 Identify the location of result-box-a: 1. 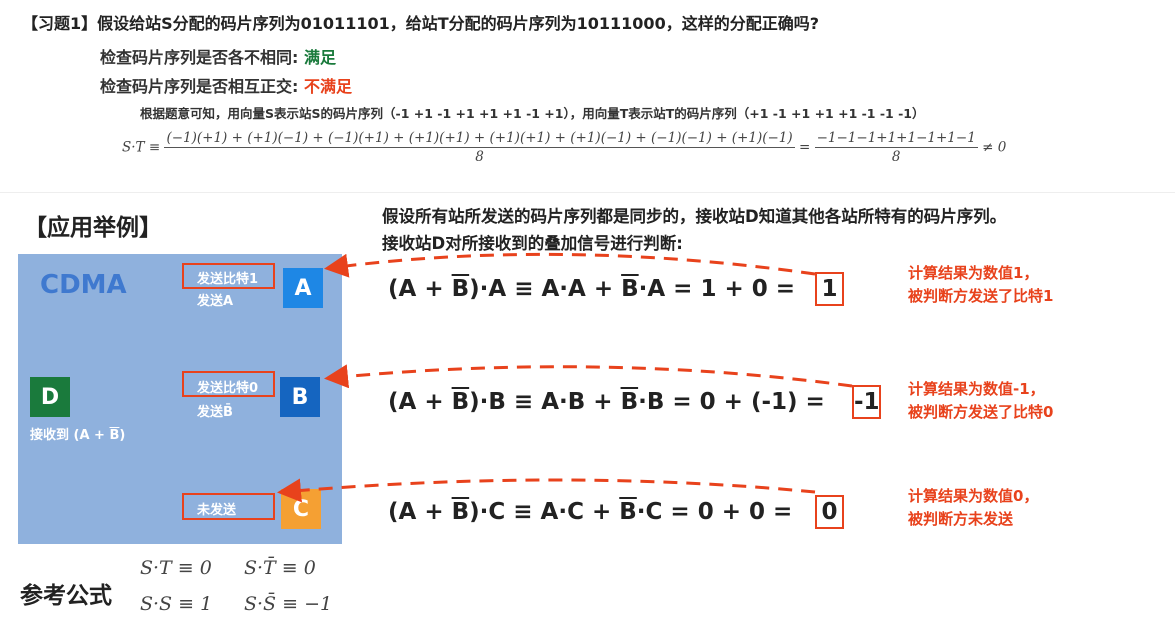
(829, 289).